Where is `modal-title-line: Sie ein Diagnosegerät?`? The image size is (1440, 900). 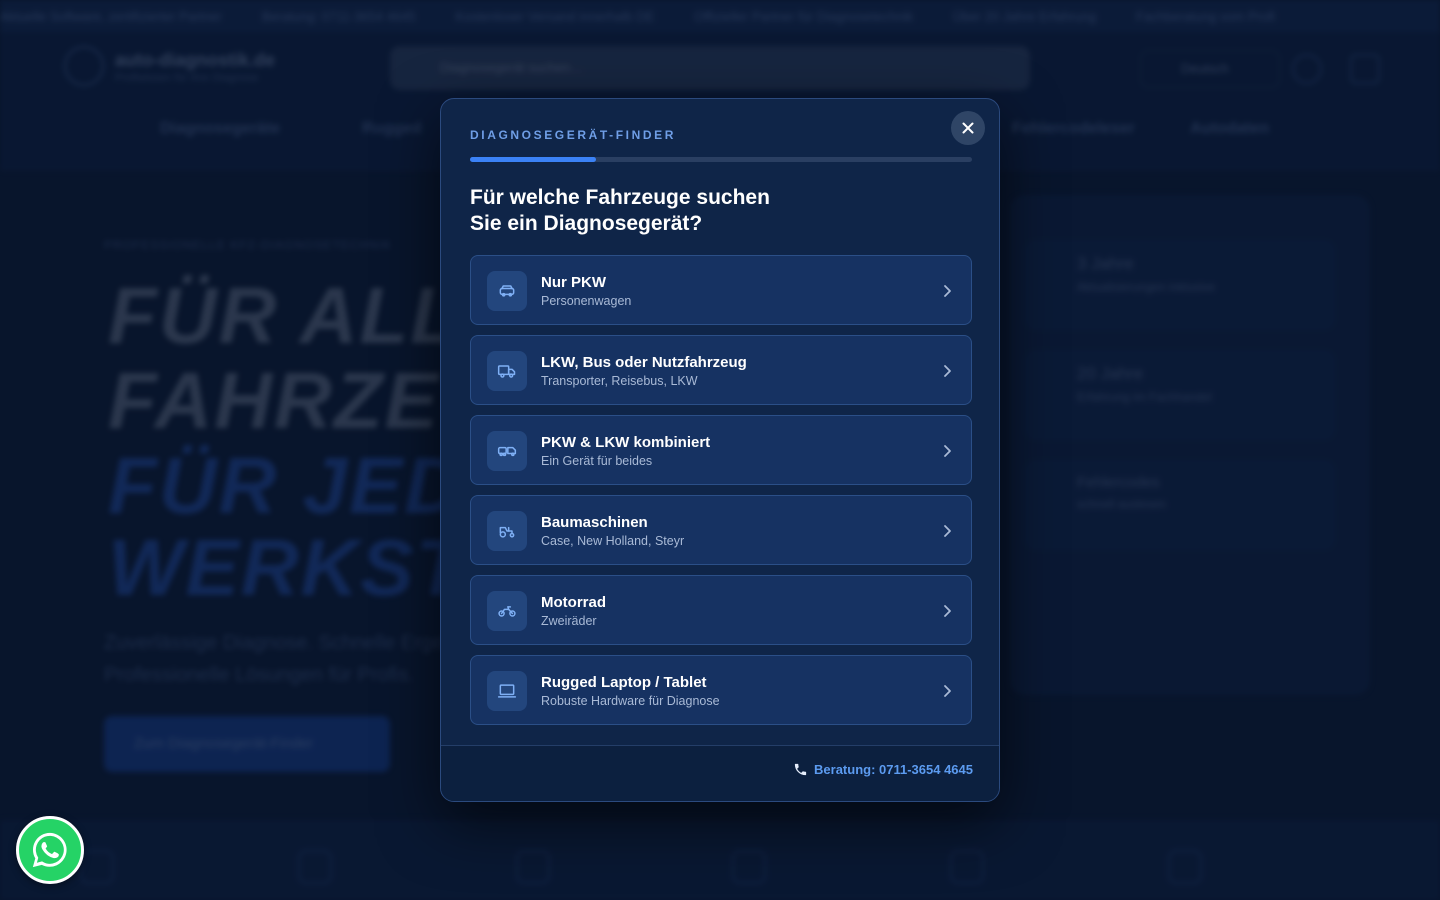
modal-title-line: Sie ein Diagnosegerät? is located at coordinates (586, 223).